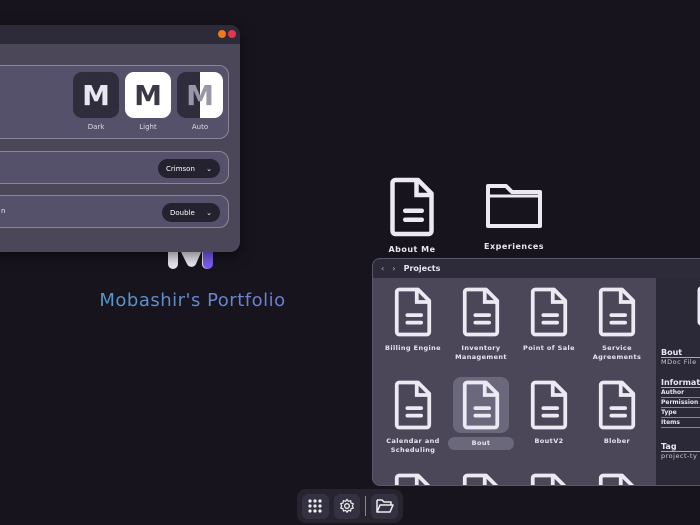  What do you see at coordinates (382, 268) in the screenshot?
I see `back-button: ‹` at bounding box center [382, 268].